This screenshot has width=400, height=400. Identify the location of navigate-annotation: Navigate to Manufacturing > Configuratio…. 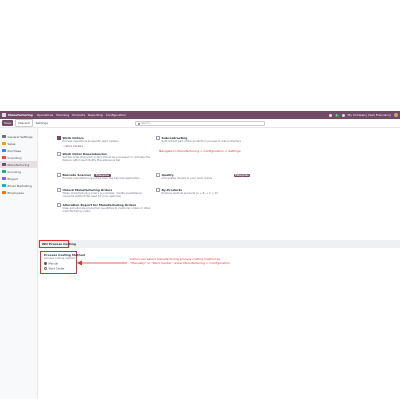
(200, 151).